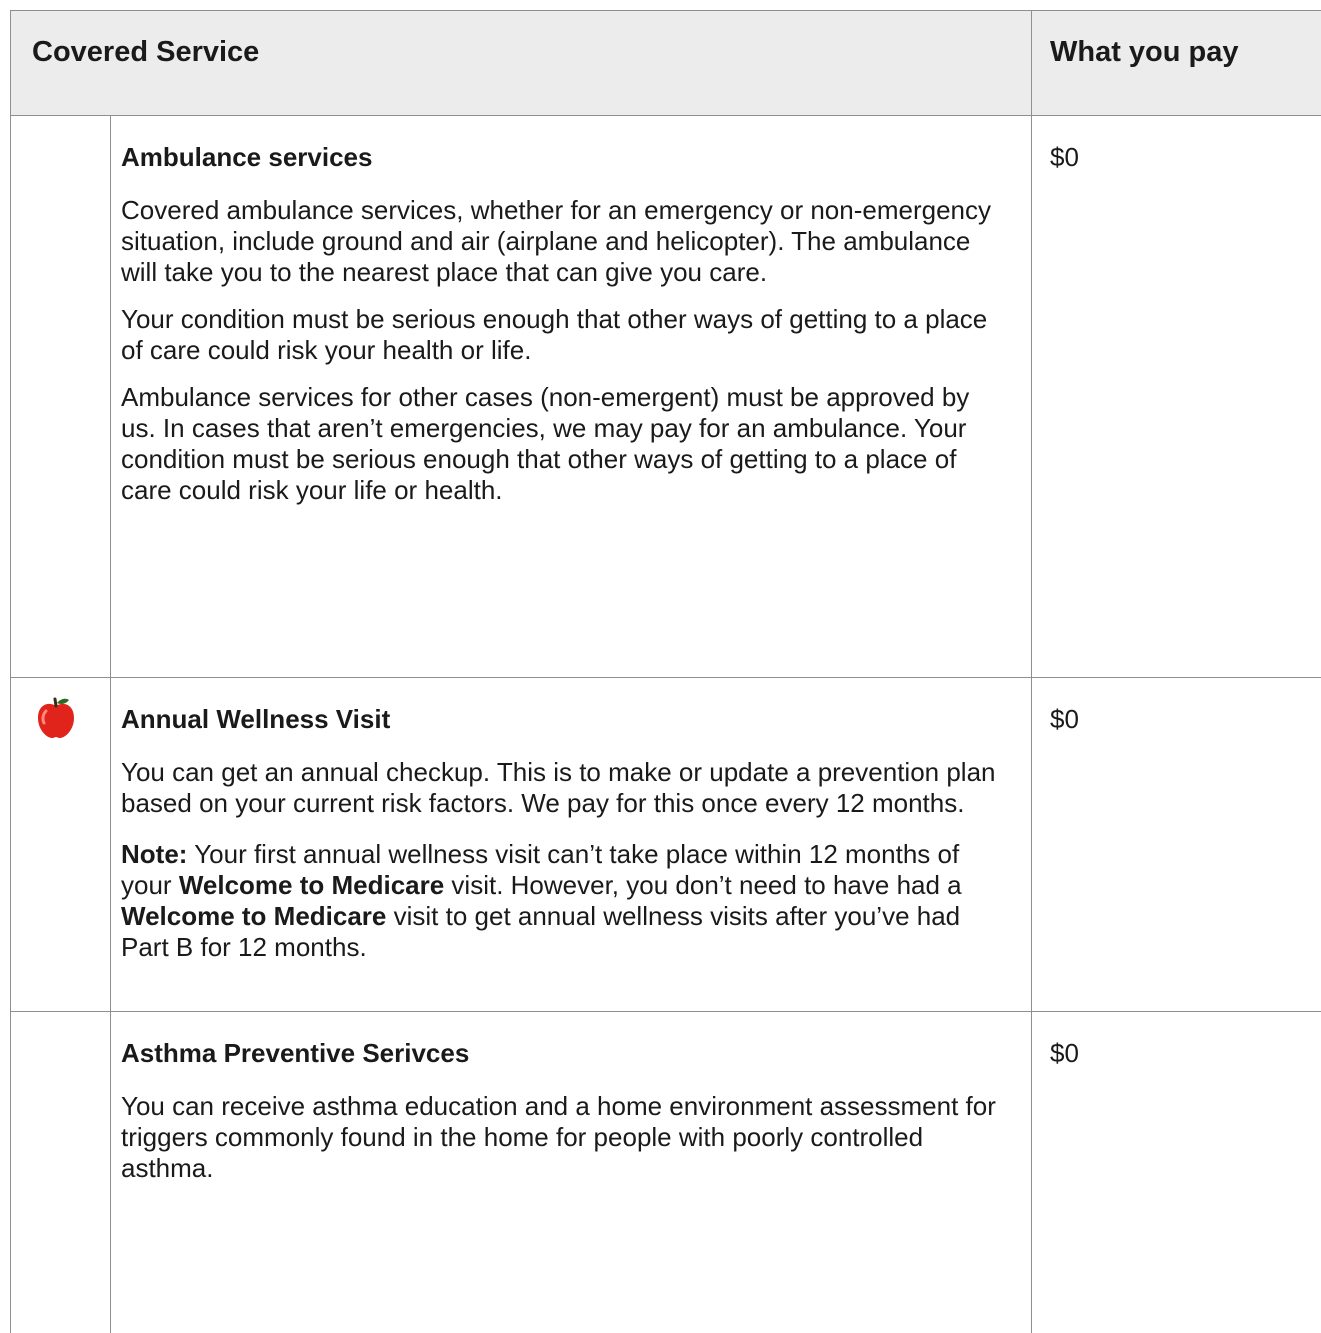  I want to click on header-covered-service: Covered Service, so click(146, 52).